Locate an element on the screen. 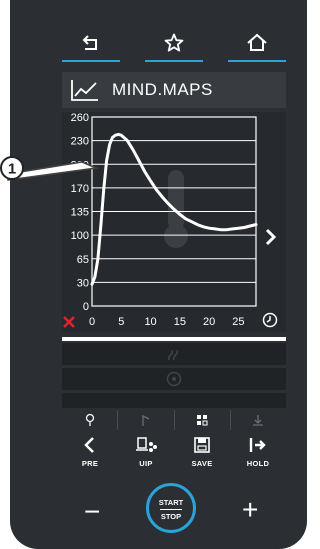 The height and width of the screenshot is (549, 320). stop-label: STOP is located at coordinates (171, 516).